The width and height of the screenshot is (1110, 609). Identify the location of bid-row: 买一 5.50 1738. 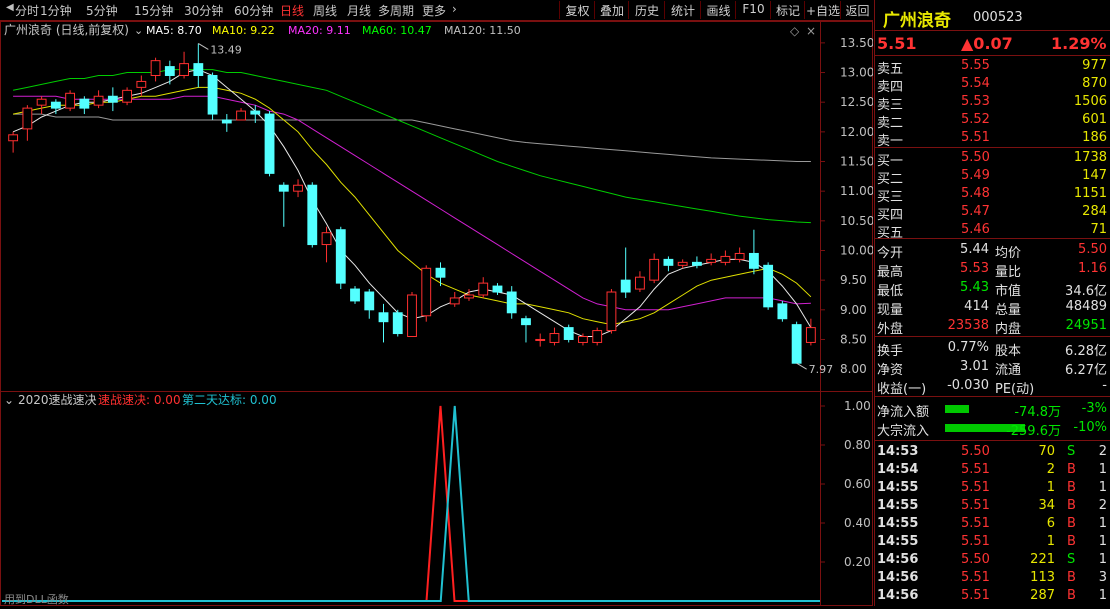
(992, 159).